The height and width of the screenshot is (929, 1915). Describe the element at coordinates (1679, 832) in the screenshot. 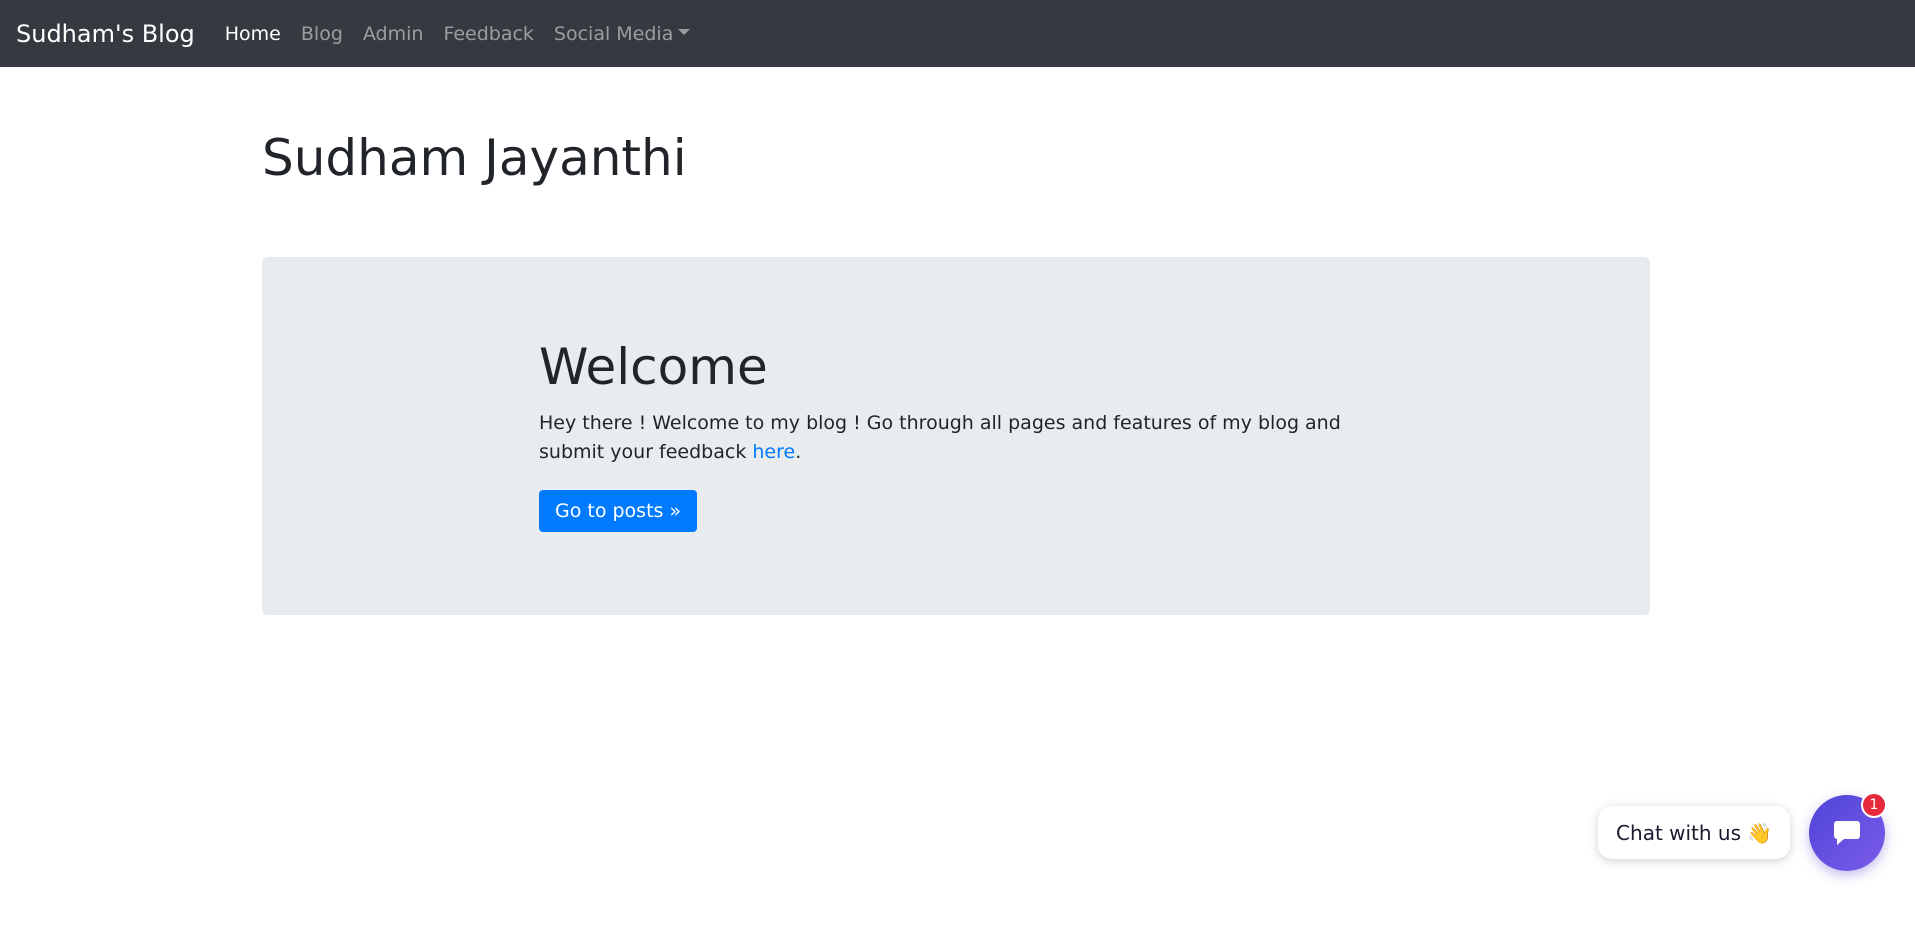

I see `chat-bubble-text: Chat with us` at that location.